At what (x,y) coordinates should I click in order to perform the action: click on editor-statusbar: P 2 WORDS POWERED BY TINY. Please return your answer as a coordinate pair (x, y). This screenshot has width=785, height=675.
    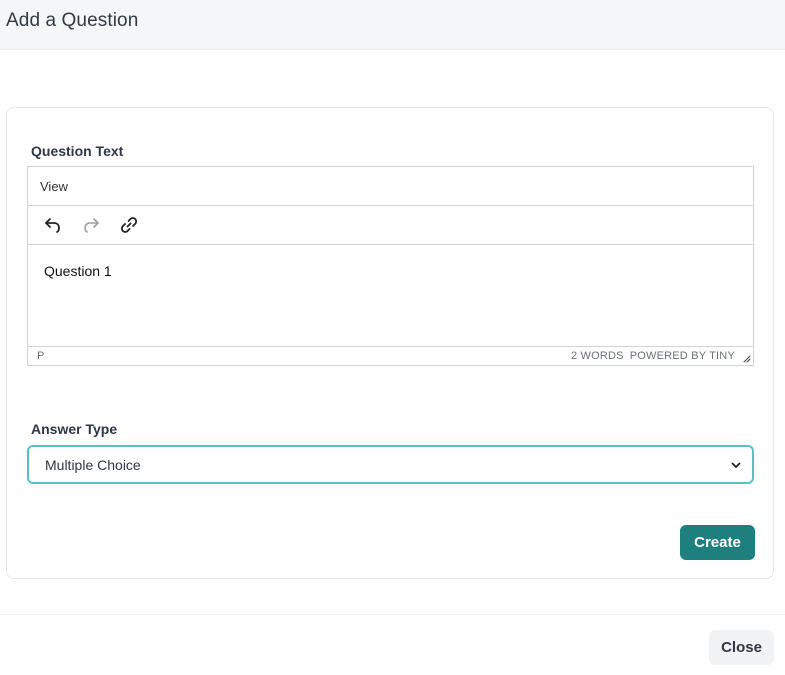
    Looking at the image, I should click on (390, 356).